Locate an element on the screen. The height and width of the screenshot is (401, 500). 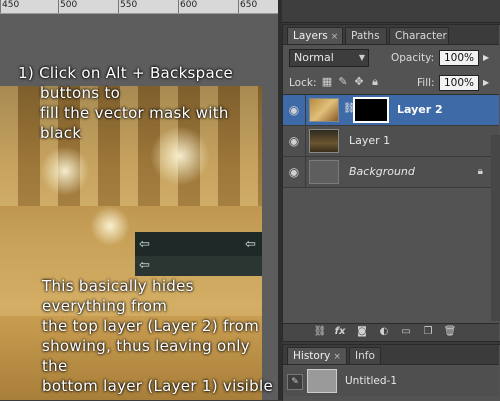
blend-row: Normal ▼ Opacity: 100% ▶ is located at coordinates (391, 58).